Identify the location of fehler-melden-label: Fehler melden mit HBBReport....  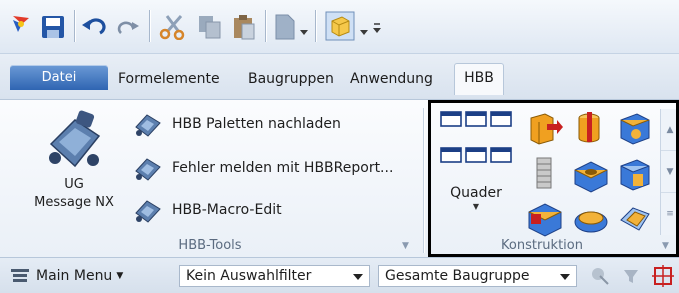
(283, 168).